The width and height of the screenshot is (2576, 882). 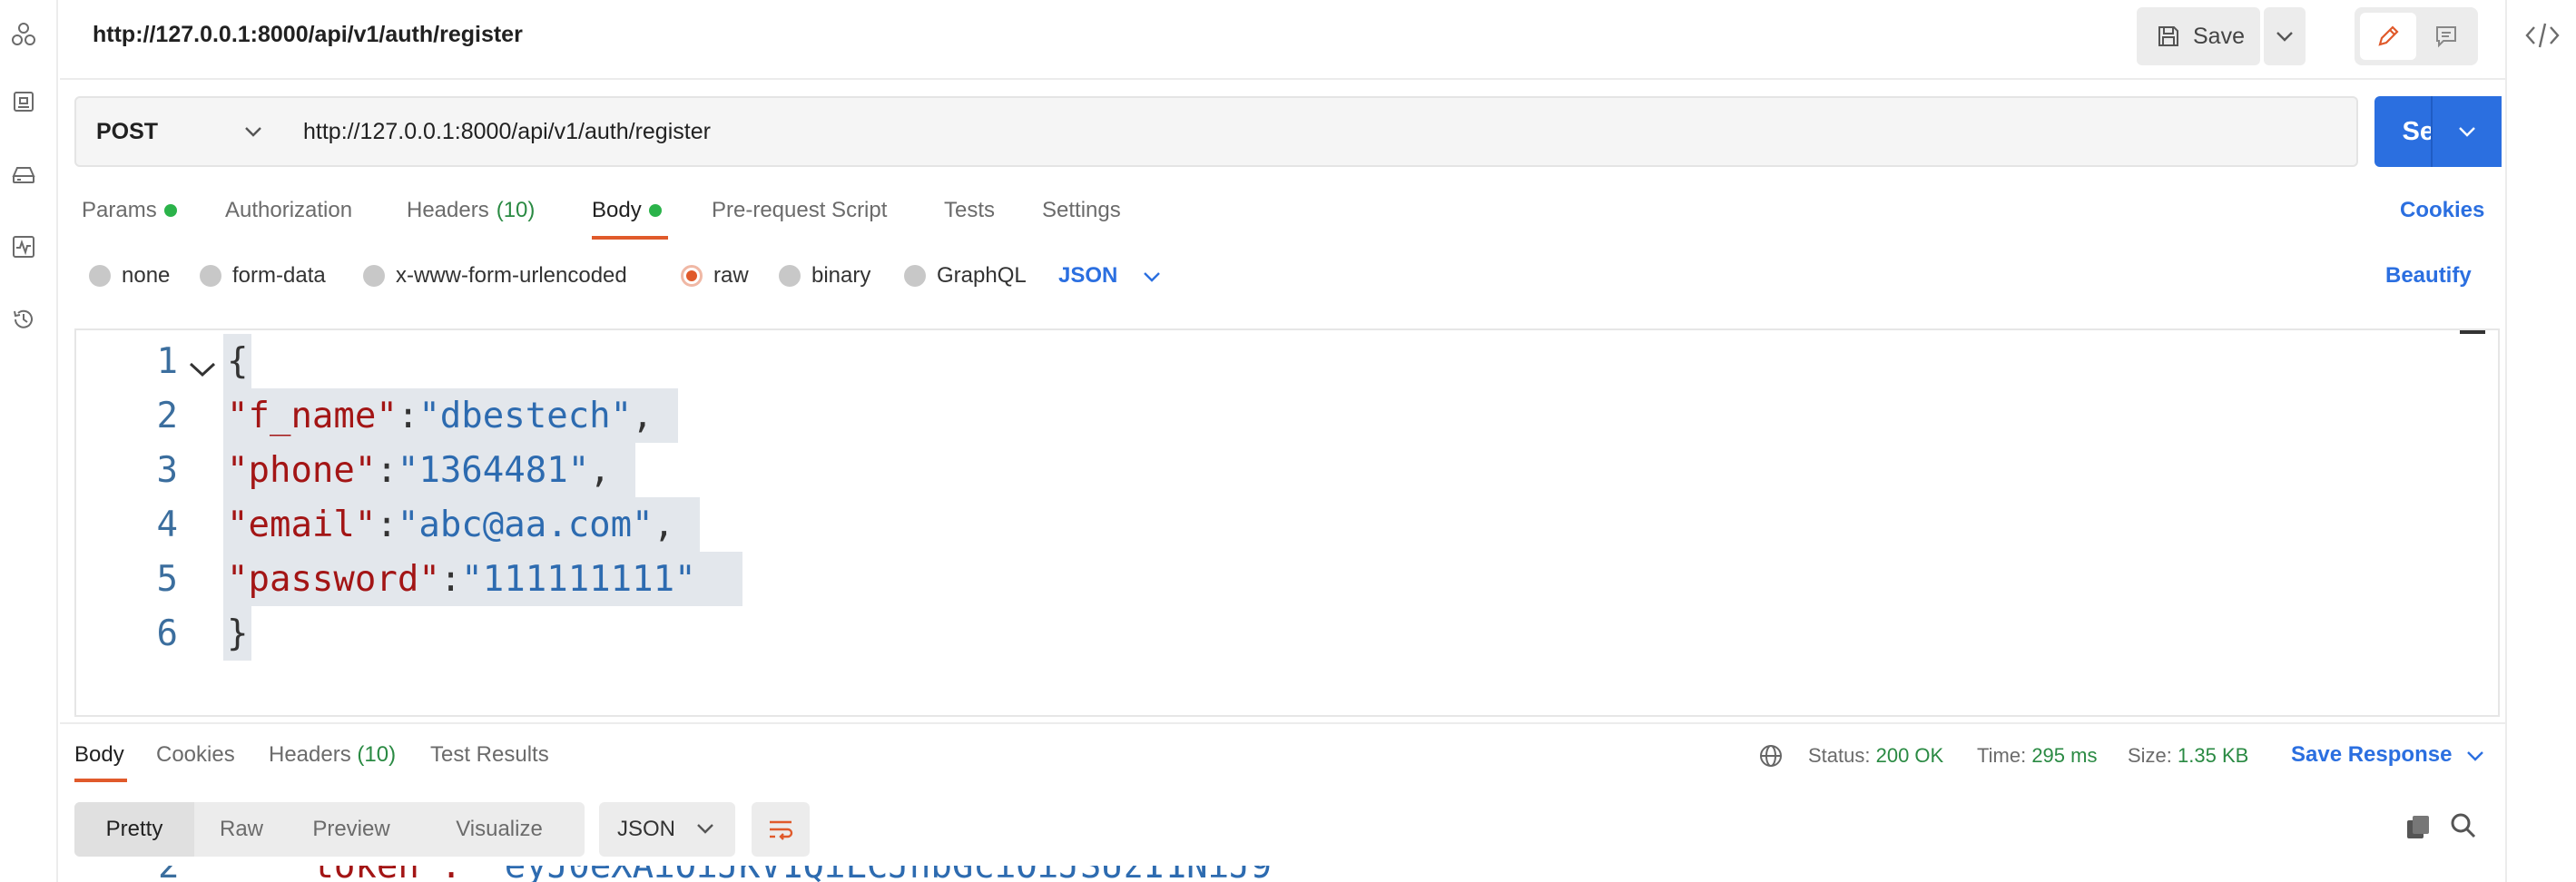 What do you see at coordinates (451, 415) in the screenshot?
I see `code-text: "f_name": "dbestech",` at bounding box center [451, 415].